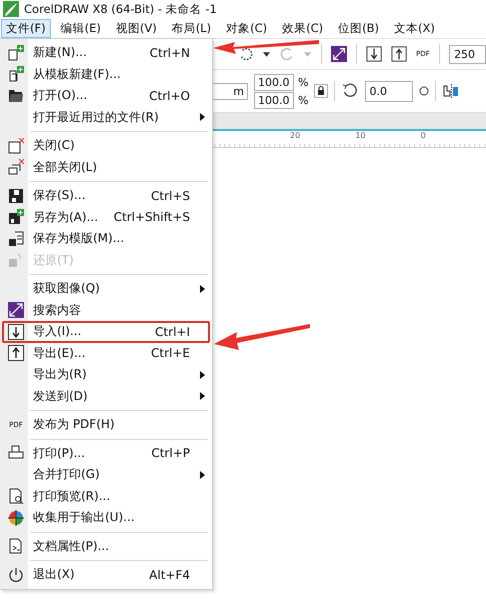 This screenshot has height=609, width=486. Describe the element at coordinates (16, 74) in the screenshot. I see `template-icon` at that location.